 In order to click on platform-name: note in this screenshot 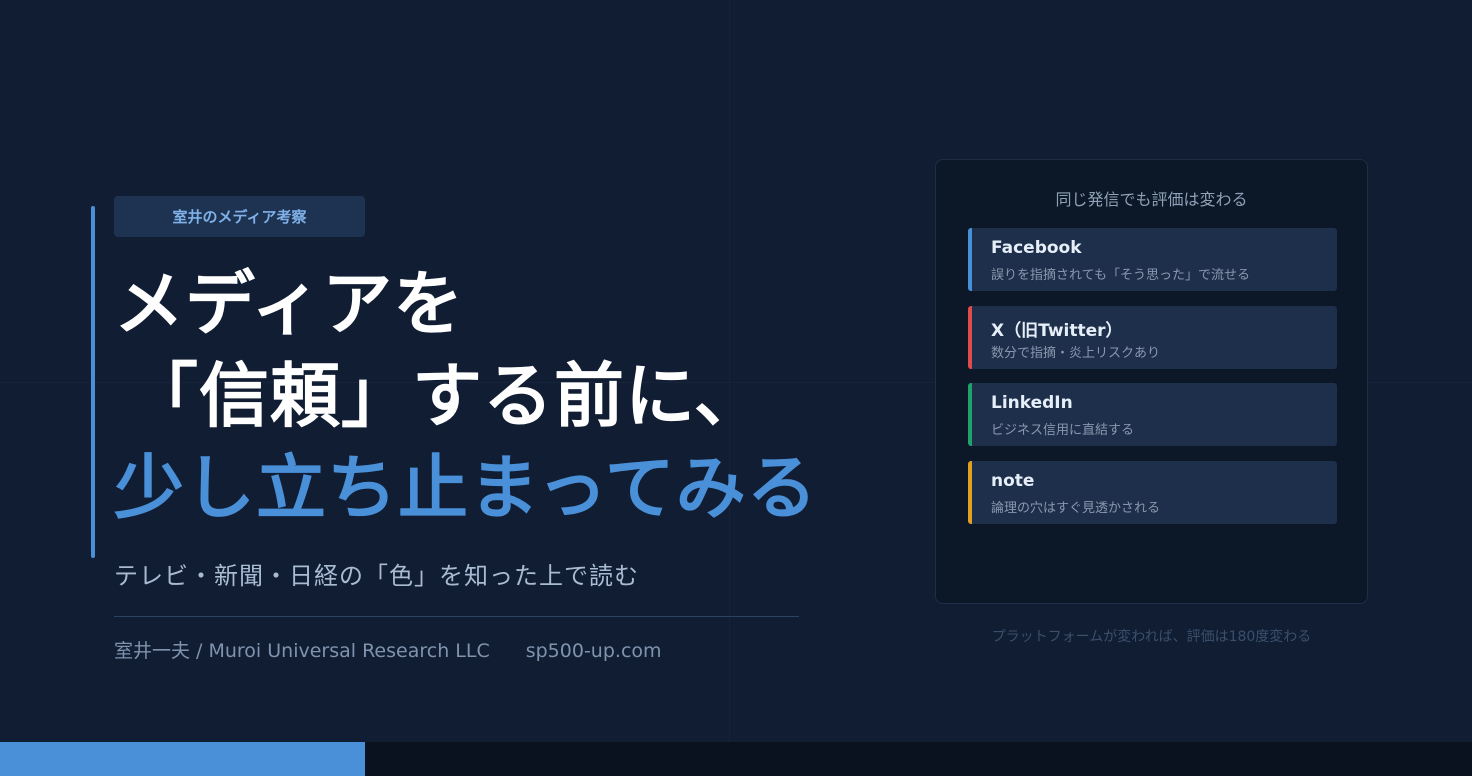, I will do `click(1013, 481)`.